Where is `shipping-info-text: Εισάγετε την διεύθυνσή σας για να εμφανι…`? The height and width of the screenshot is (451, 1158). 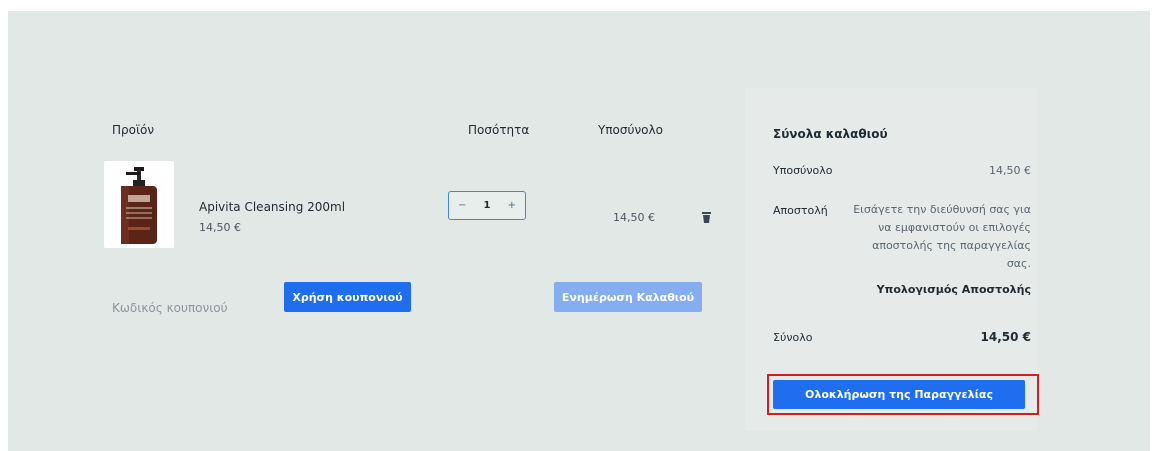 shipping-info-text: Εισάγετε την διεύθυνσή σας για να εμφανι… is located at coordinates (942, 236).